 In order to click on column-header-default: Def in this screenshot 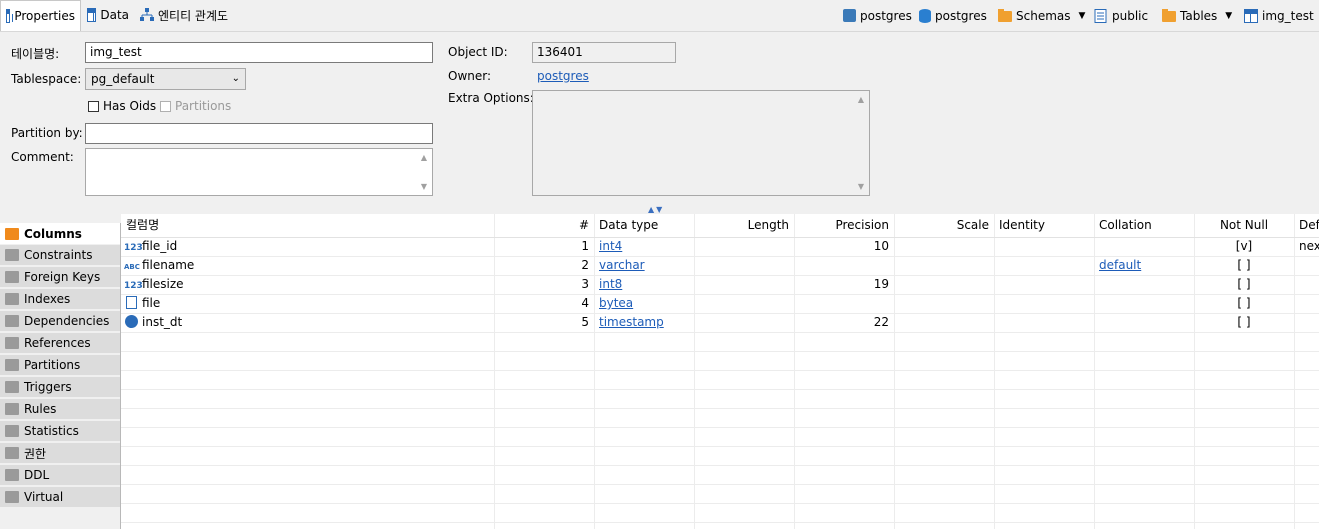, I will do `click(1306, 225)`.